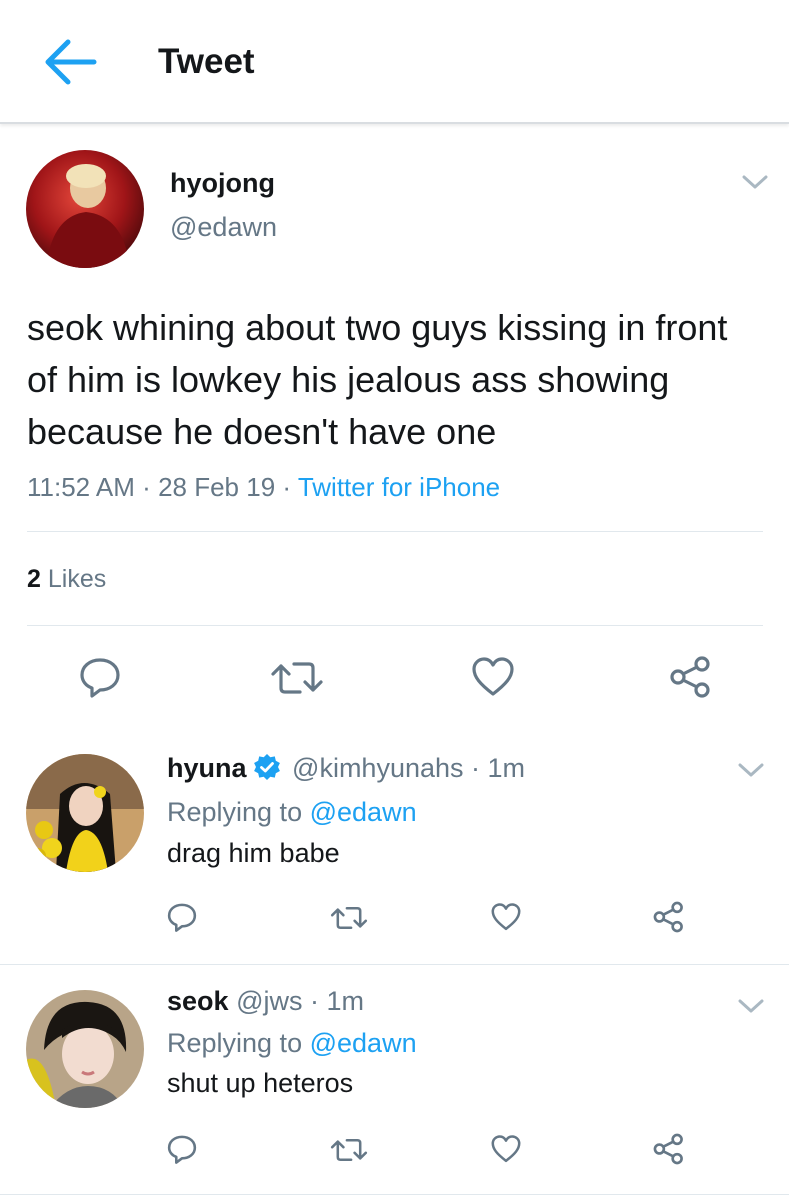  Describe the element at coordinates (267, 770) in the screenshot. I see `verified-badge-icon` at that location.